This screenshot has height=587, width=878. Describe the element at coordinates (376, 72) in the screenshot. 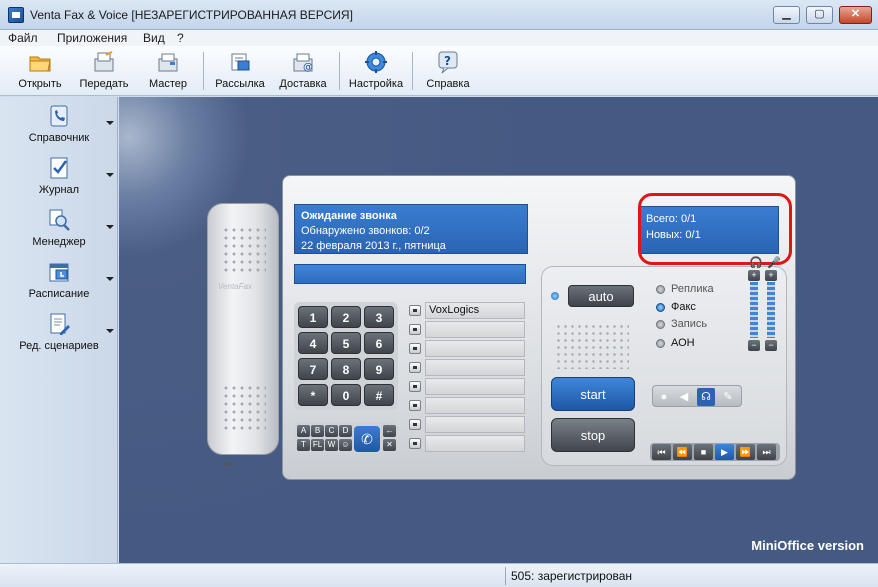

I see `settings-button: Настройка` at that location.